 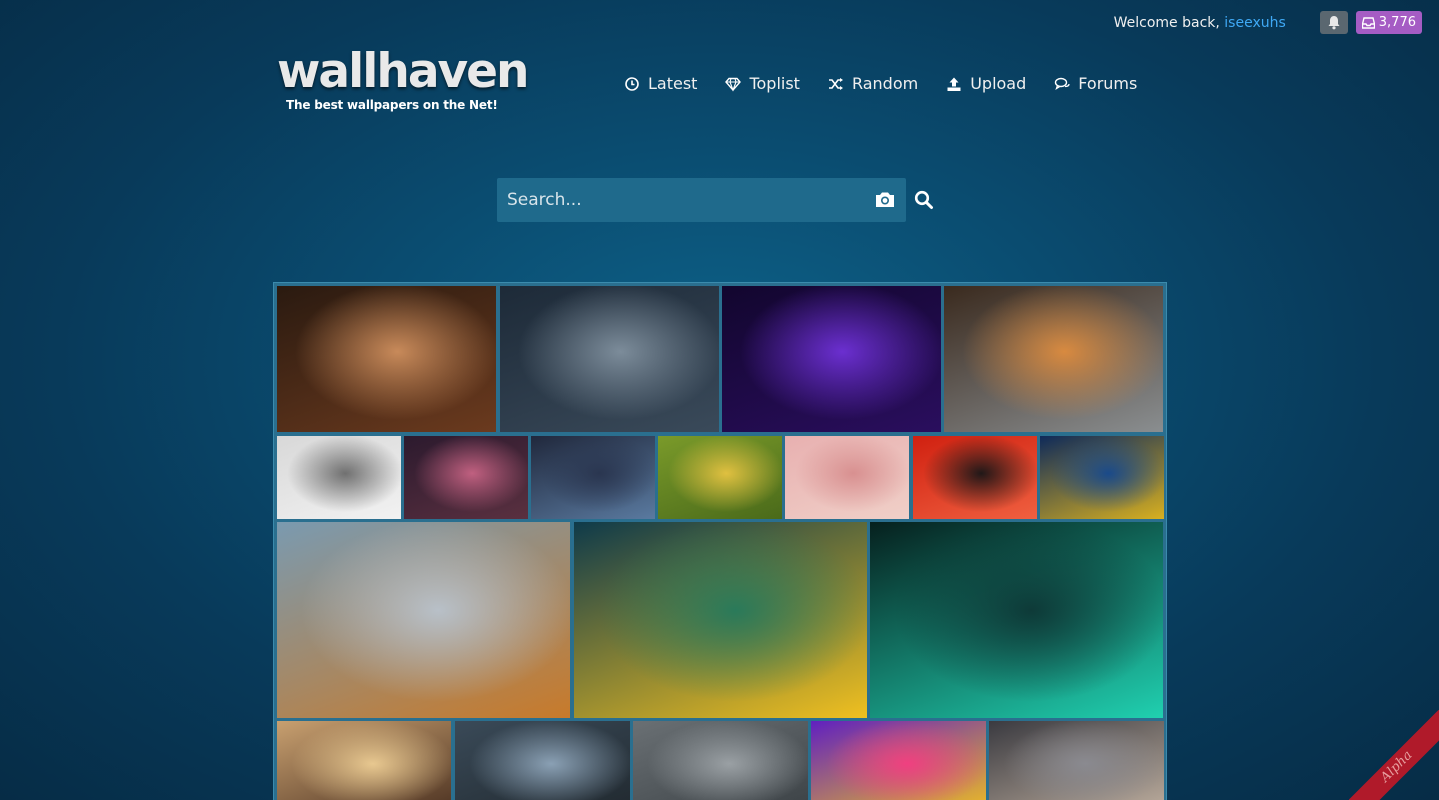 What do you see at coordinates (1062, 83) in the screenshot?
I see `chat-icon` at bounding box center [1062, 83].